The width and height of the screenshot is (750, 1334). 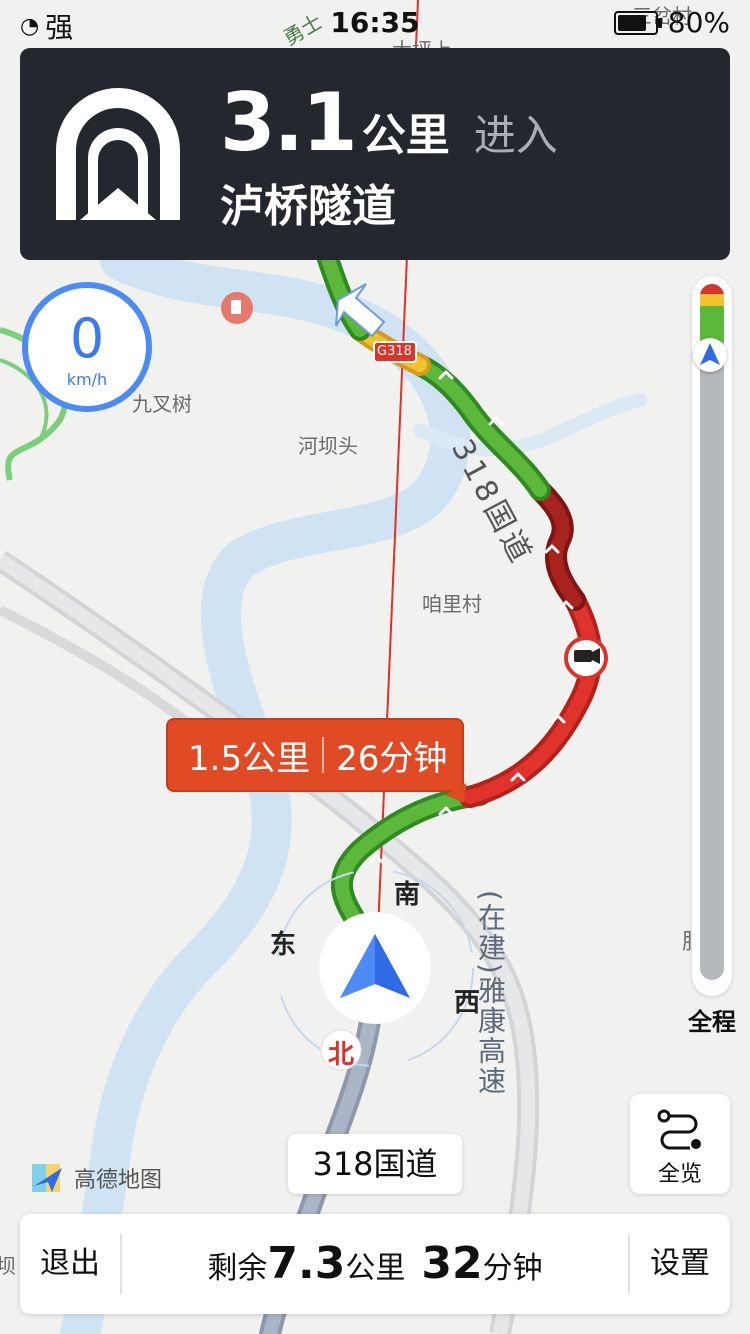 I want to click on bubble-distance: 1.5公里, so click(x=249, y=758).